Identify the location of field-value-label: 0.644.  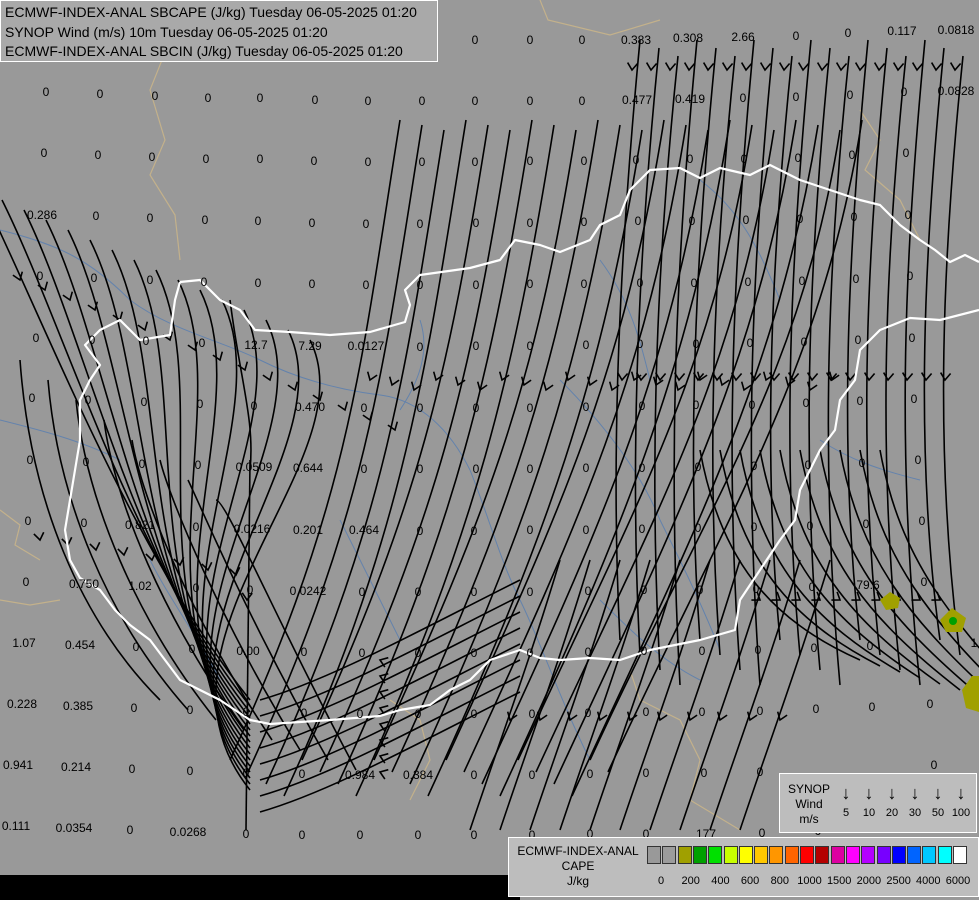
(308, 468).